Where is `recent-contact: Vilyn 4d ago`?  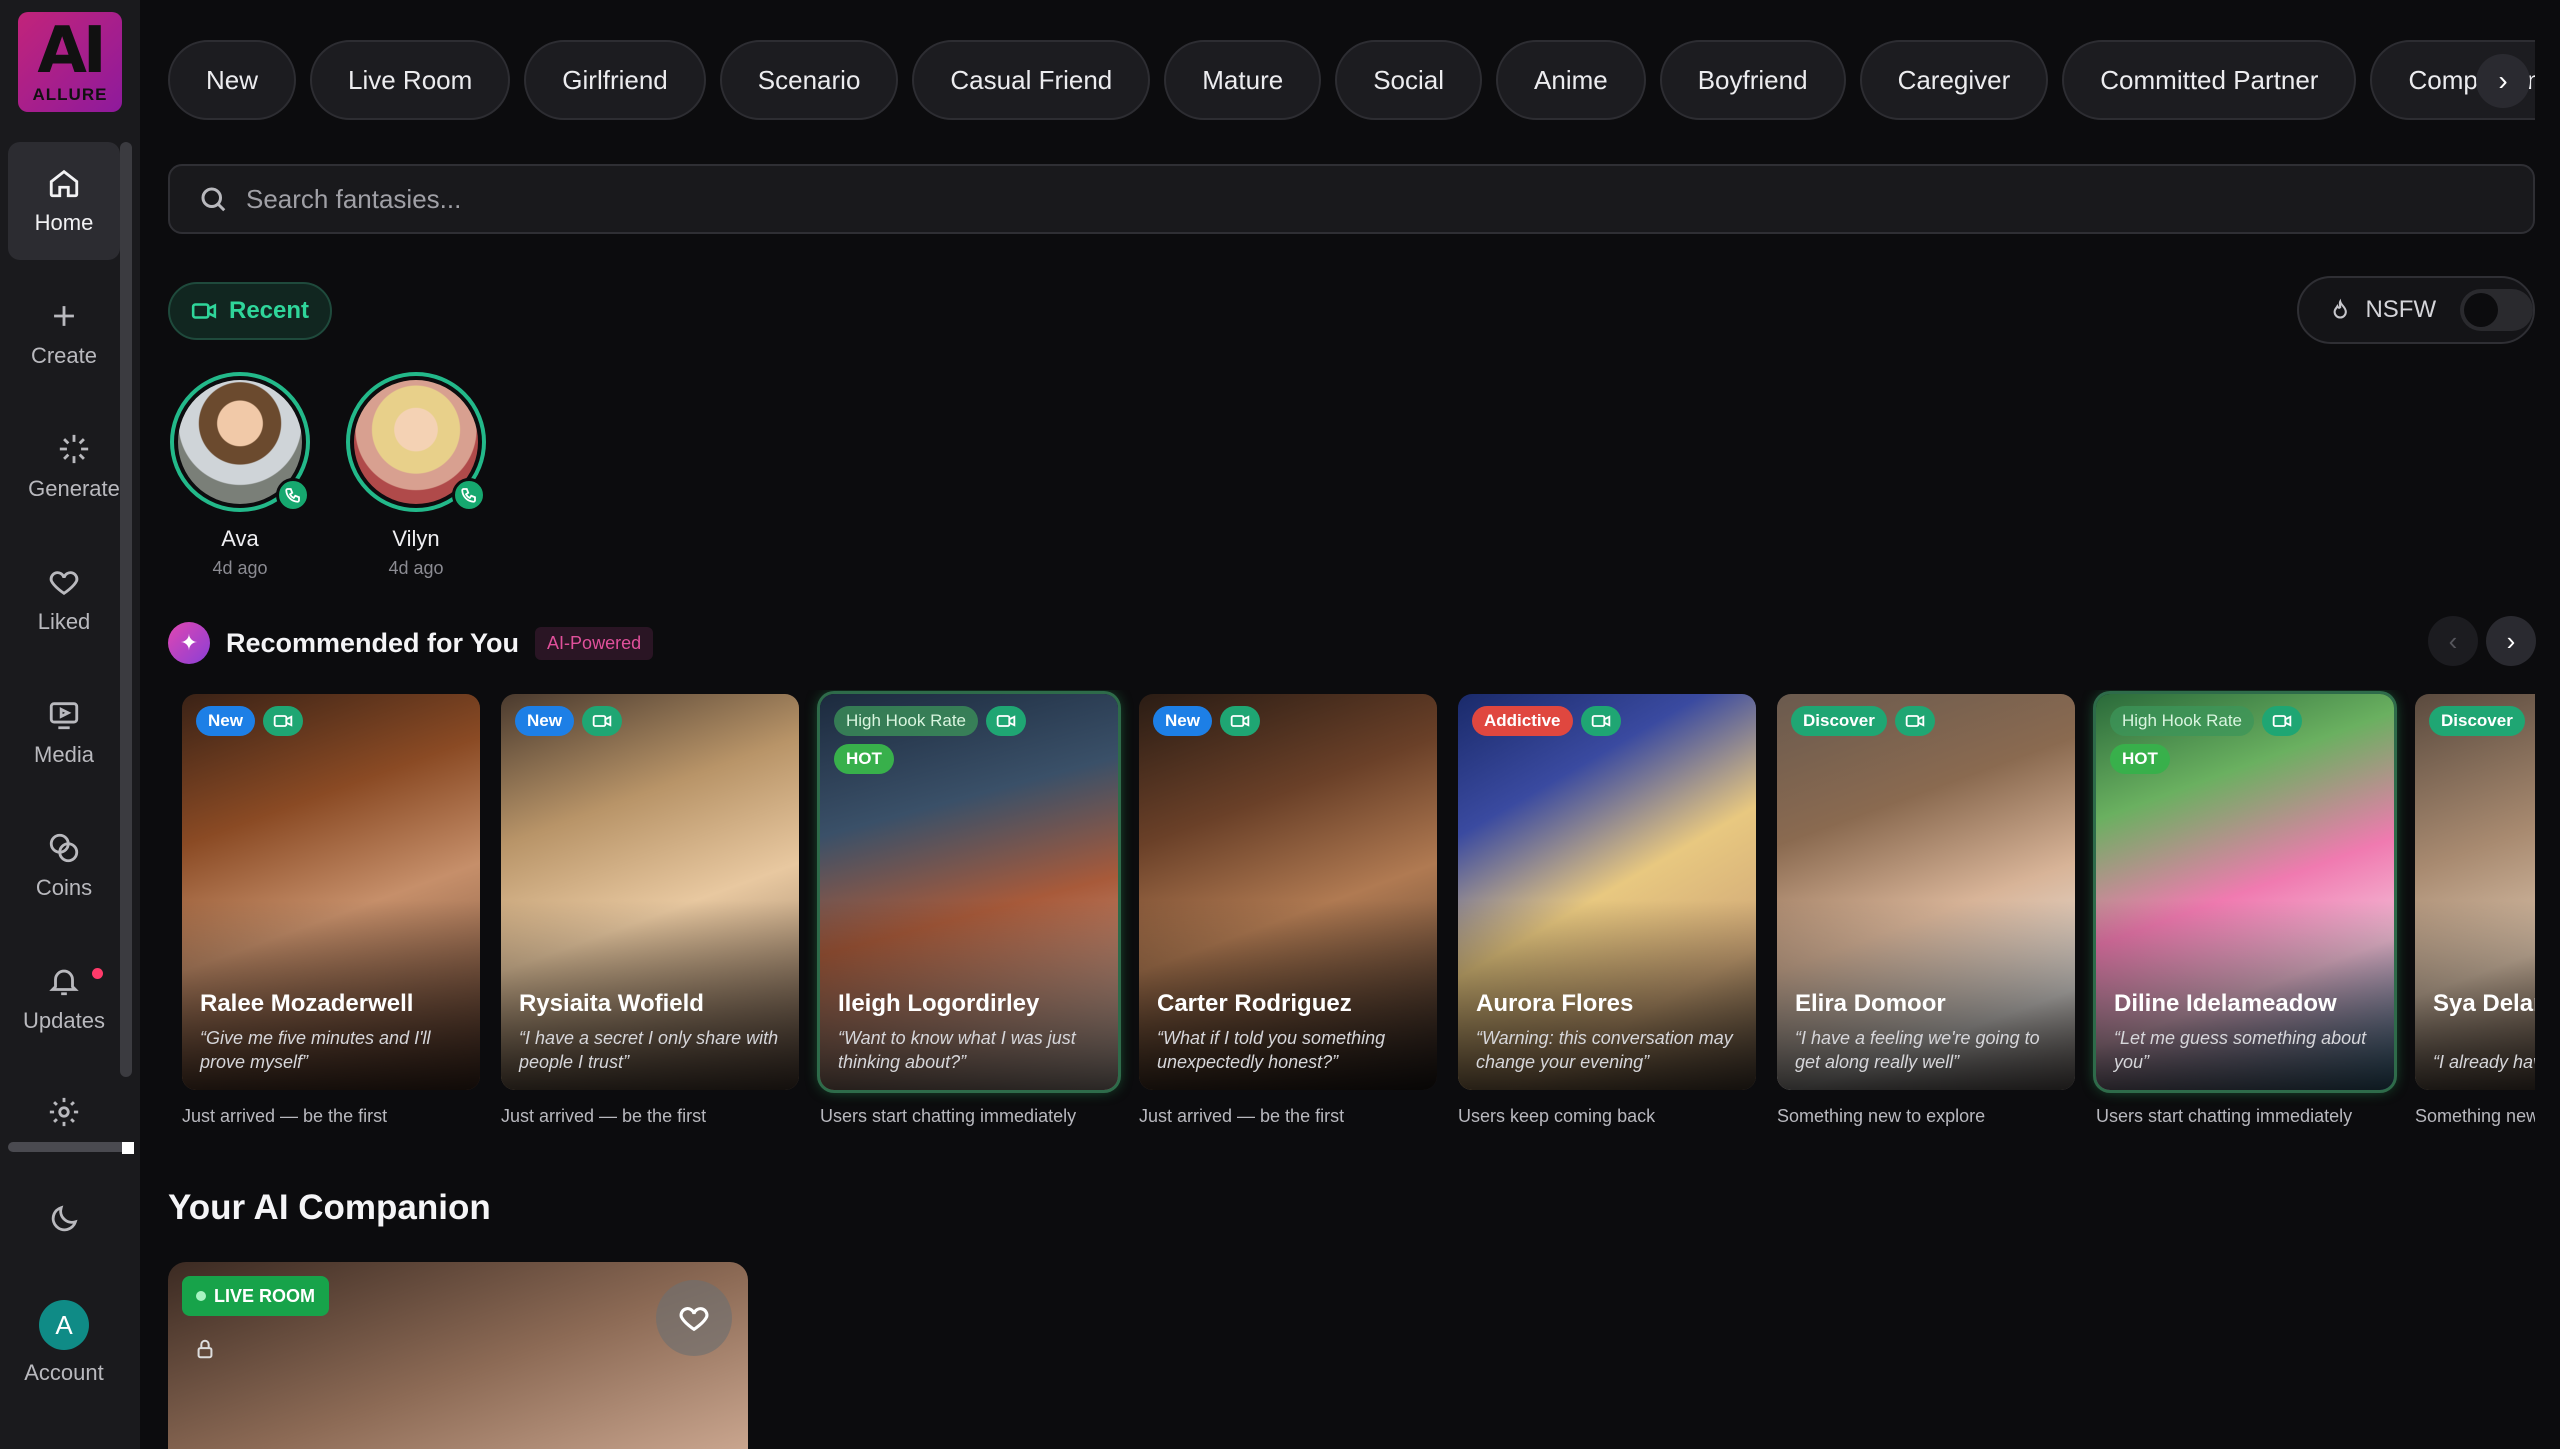
recent-contact: Vilyn 4d ago is located at coordinates (416, 475).